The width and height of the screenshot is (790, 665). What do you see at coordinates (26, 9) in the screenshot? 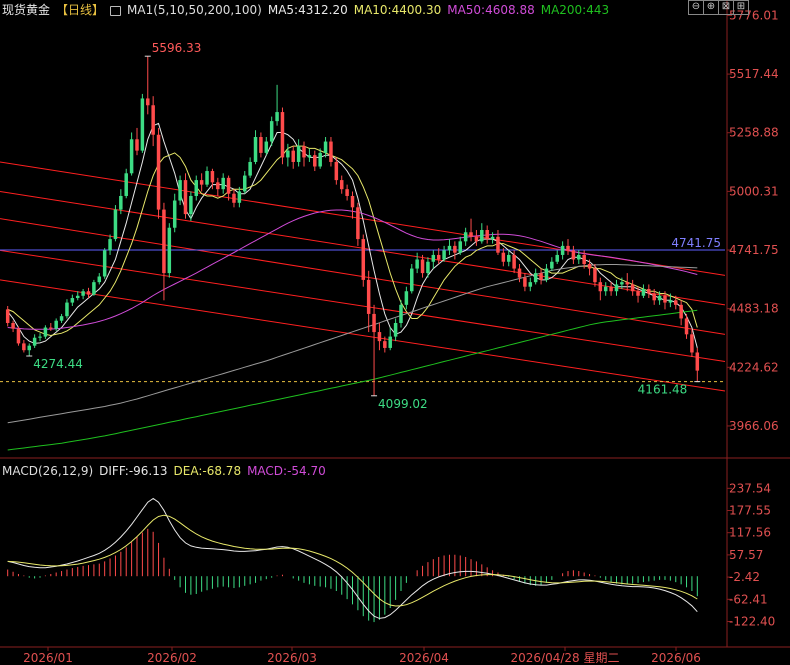
I see `symbol-label: 现货黄金` at bounding box center [26, 9].